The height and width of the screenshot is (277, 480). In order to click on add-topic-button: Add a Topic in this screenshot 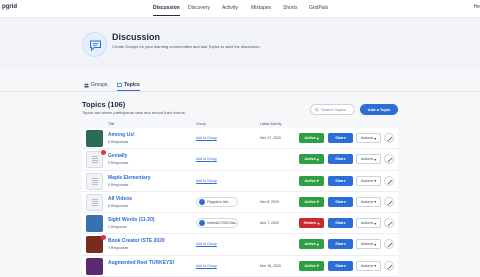, I will do `click(379, 109)`.